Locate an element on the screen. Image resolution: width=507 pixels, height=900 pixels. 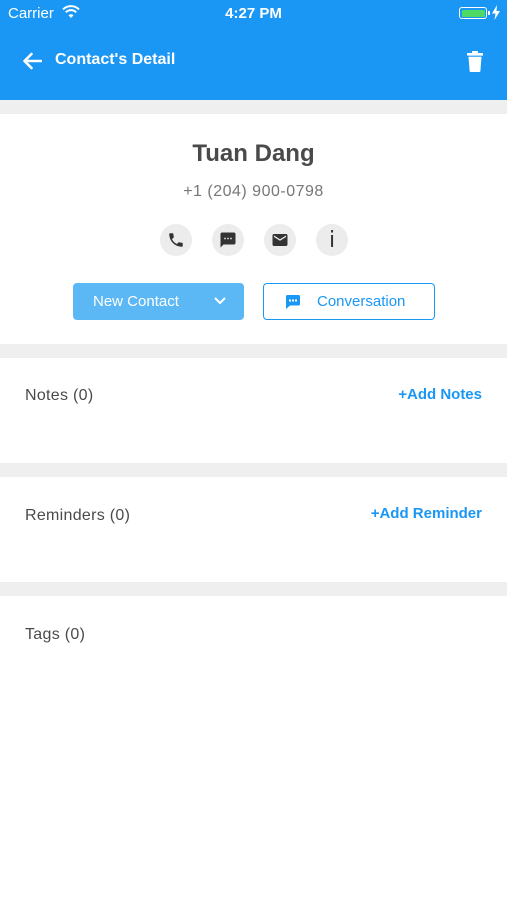
status-time: 4:27 PM is located at coordinates (253, 13).